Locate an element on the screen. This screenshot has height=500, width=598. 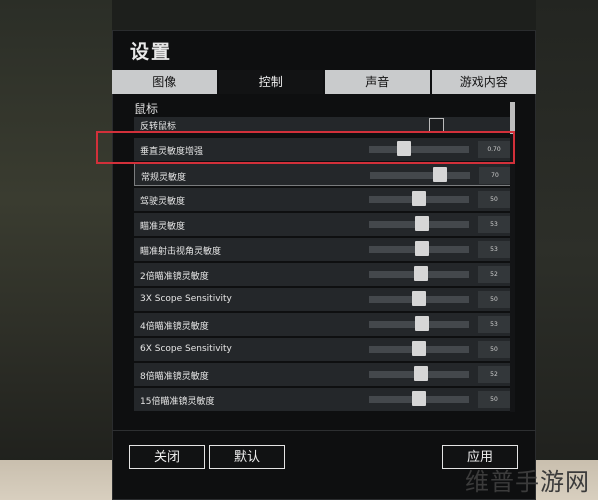
sensitivity-row: 2倍瞄准镜灵敏度 52 is located at coordinates (322, 274).